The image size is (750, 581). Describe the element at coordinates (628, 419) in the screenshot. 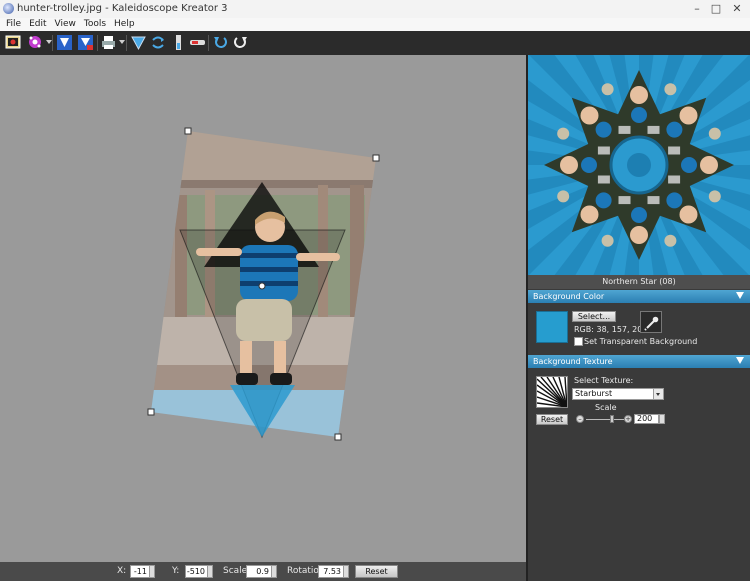

I see `scale-increase-icon: +` at that location.